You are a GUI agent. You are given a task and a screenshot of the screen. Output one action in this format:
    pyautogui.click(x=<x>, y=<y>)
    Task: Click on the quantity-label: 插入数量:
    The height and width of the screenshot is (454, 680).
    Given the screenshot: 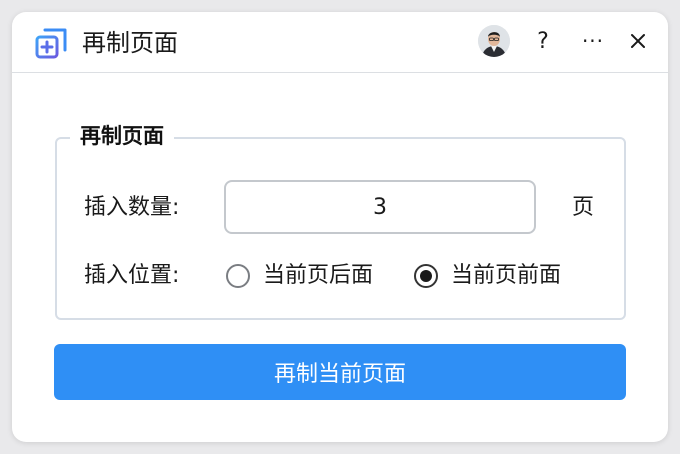 What is the action you would take?
    pyautogui.click(x=132, y=207)
    